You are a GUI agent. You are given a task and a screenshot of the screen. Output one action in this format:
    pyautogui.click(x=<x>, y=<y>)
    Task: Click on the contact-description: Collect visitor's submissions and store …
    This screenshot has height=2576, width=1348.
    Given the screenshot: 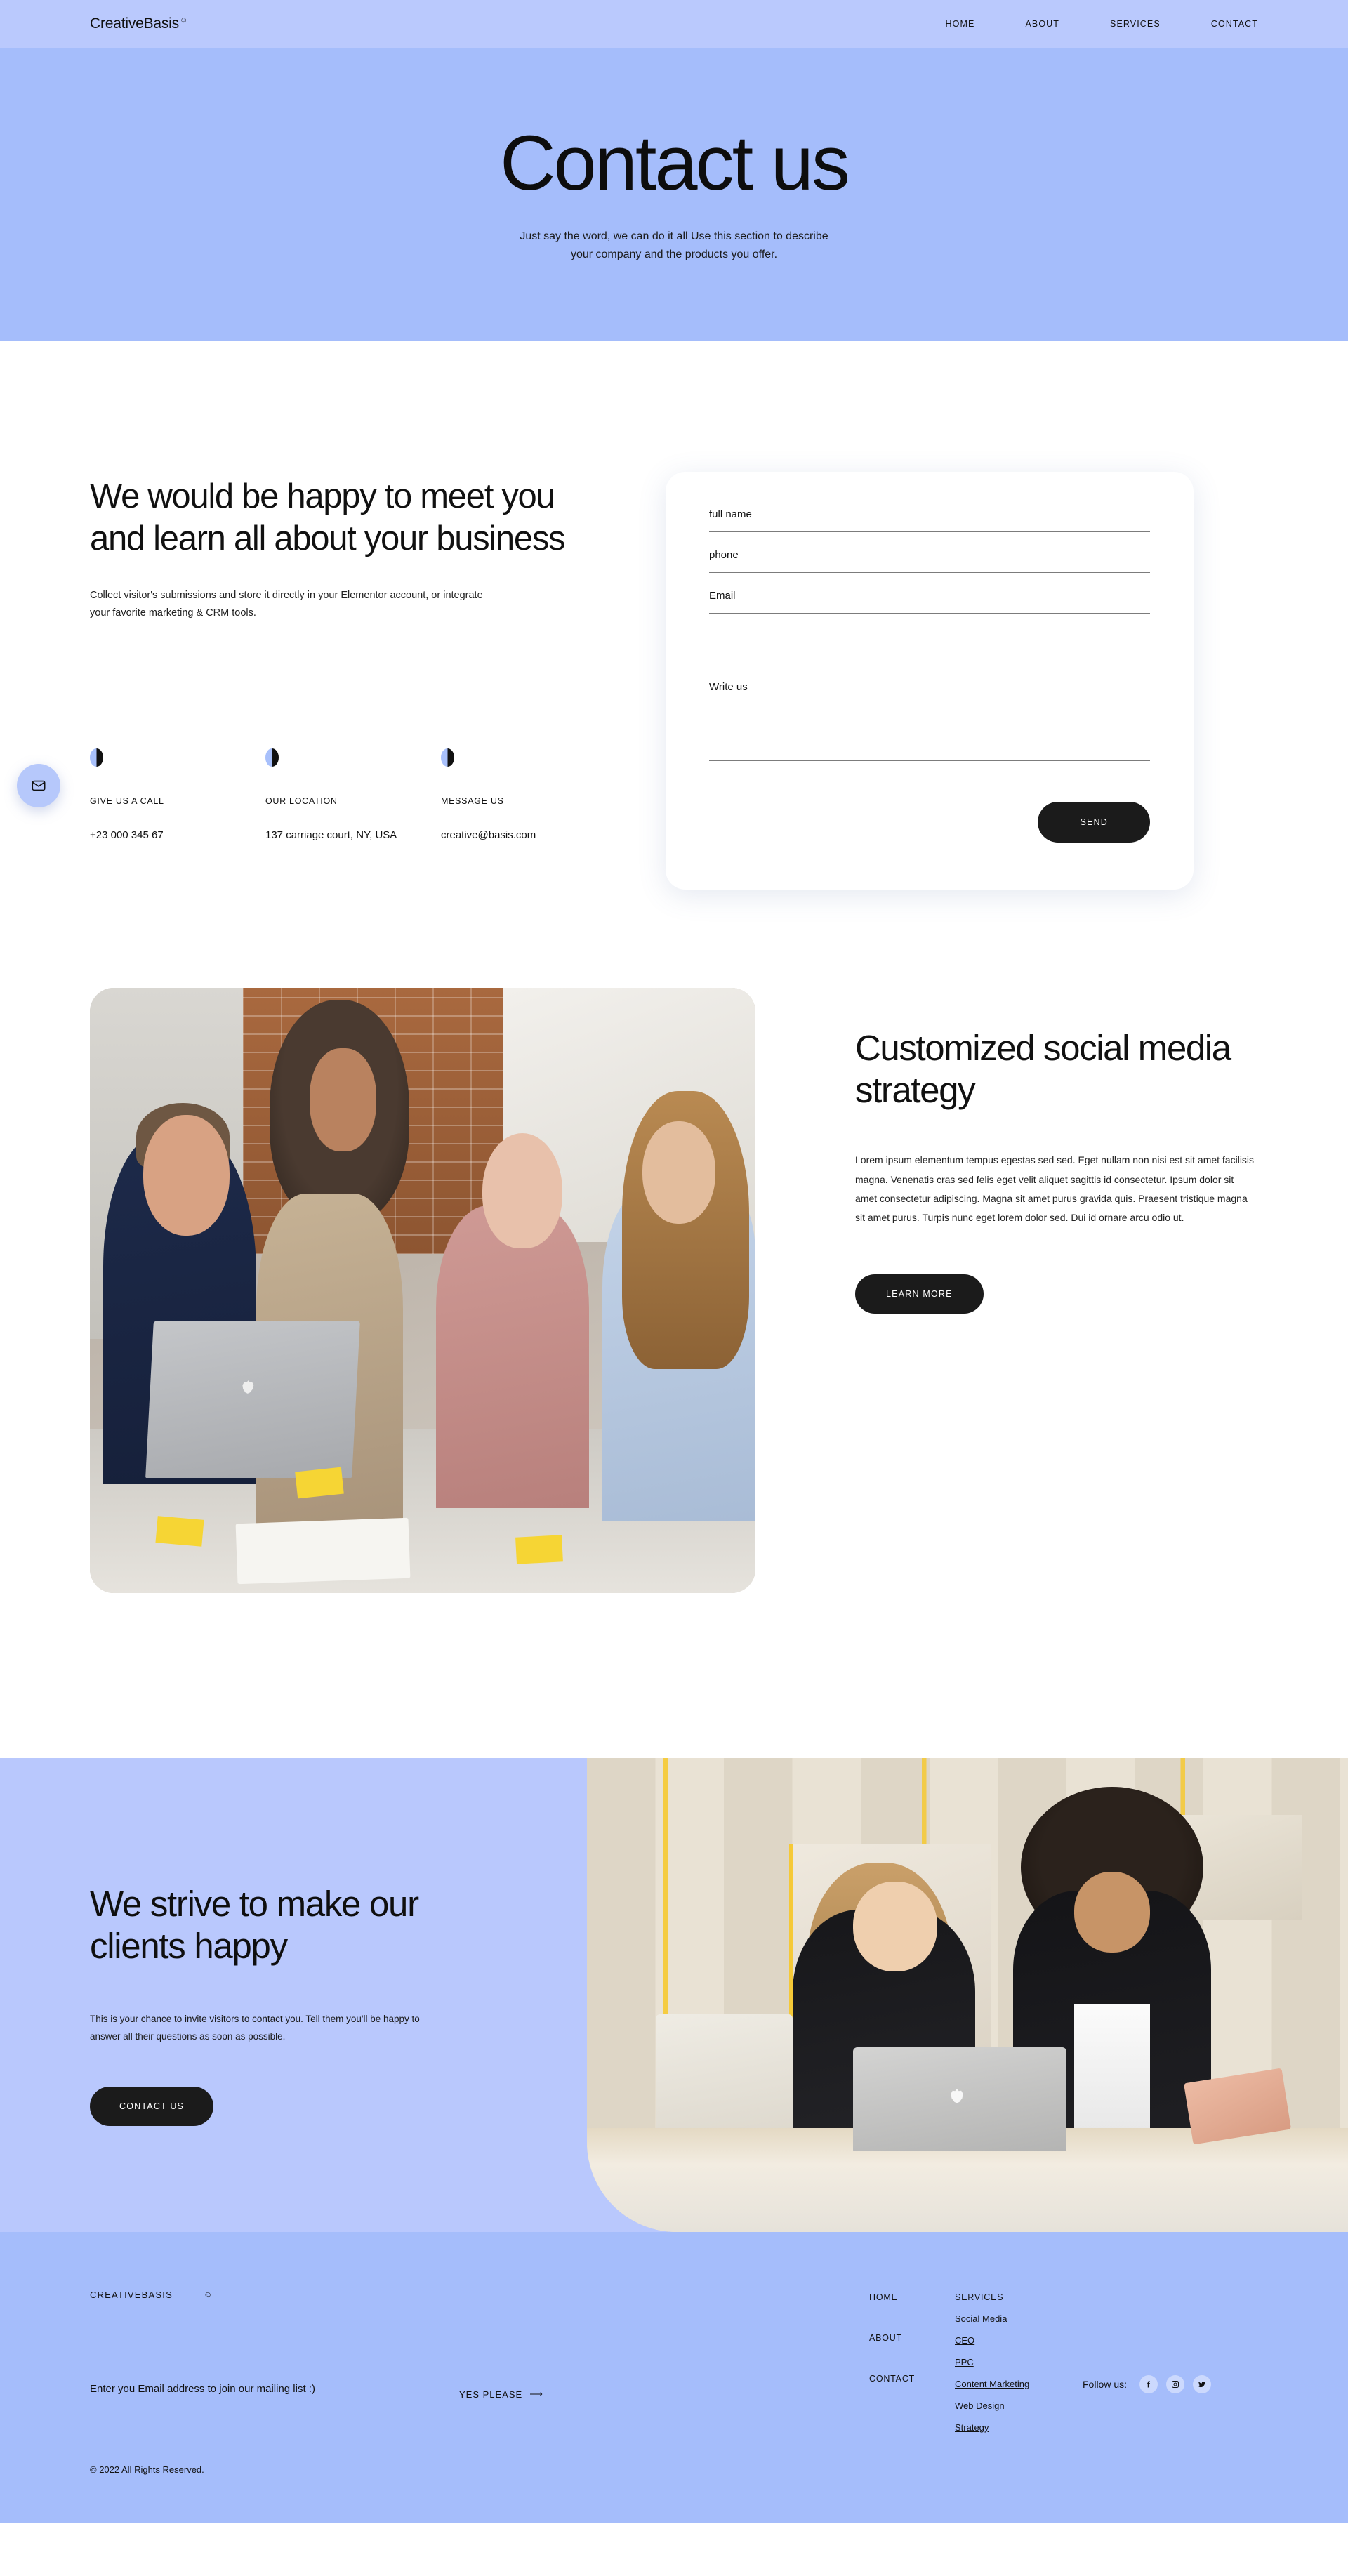 What is the action you would take?
    pyautogui.click(x=286, y=604)
    